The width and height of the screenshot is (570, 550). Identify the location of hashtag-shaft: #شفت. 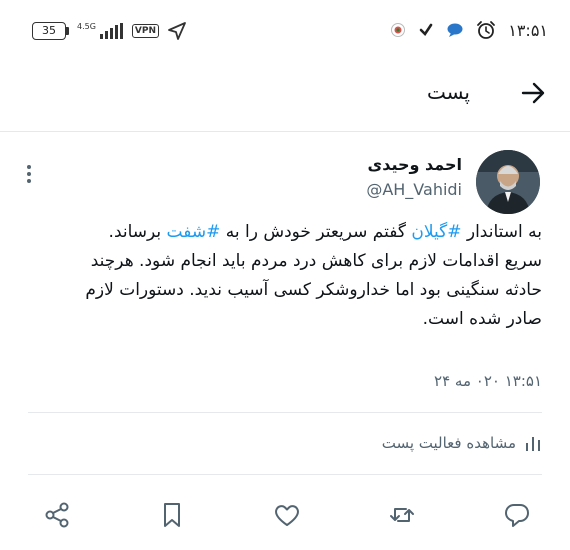
(194, 232).